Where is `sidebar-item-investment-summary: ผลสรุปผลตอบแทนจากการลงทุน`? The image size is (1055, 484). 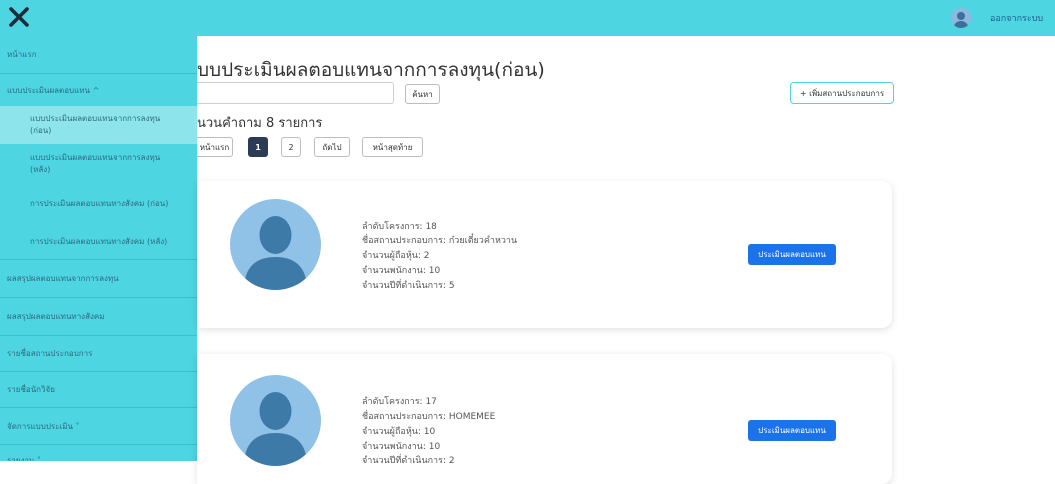
sidebar-item-investment-summary: ผลสรุปผลตอบแทนจากการลงทุน is located at coordinates (98, 279).